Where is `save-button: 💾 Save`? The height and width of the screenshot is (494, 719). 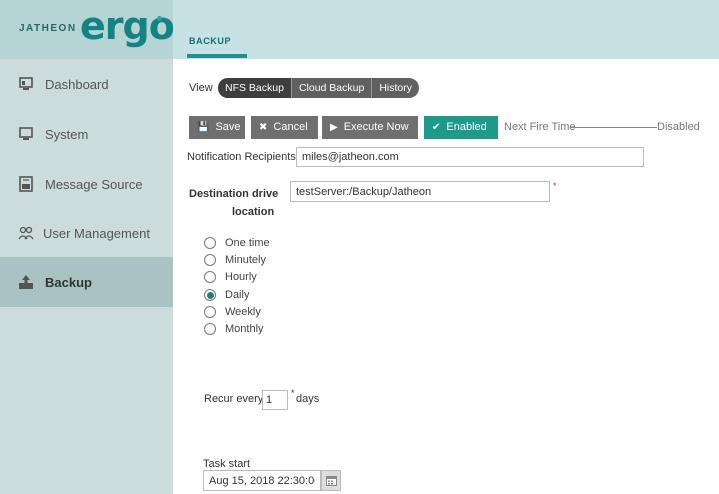
save-button: 💾 Save is located at coordinates (217, 127).